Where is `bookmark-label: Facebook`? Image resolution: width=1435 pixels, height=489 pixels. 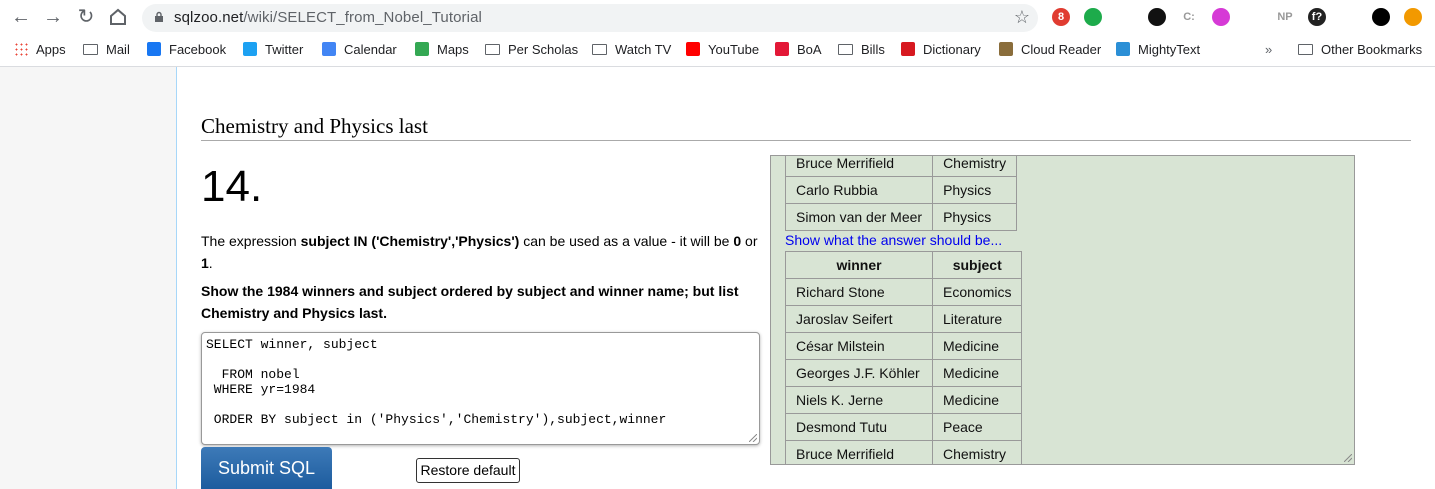 bookmark-label: Facebook is located at coordinates (198, 49).